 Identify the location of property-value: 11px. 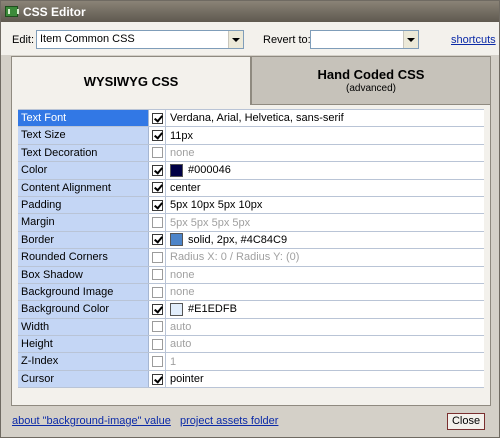
(325, 135).